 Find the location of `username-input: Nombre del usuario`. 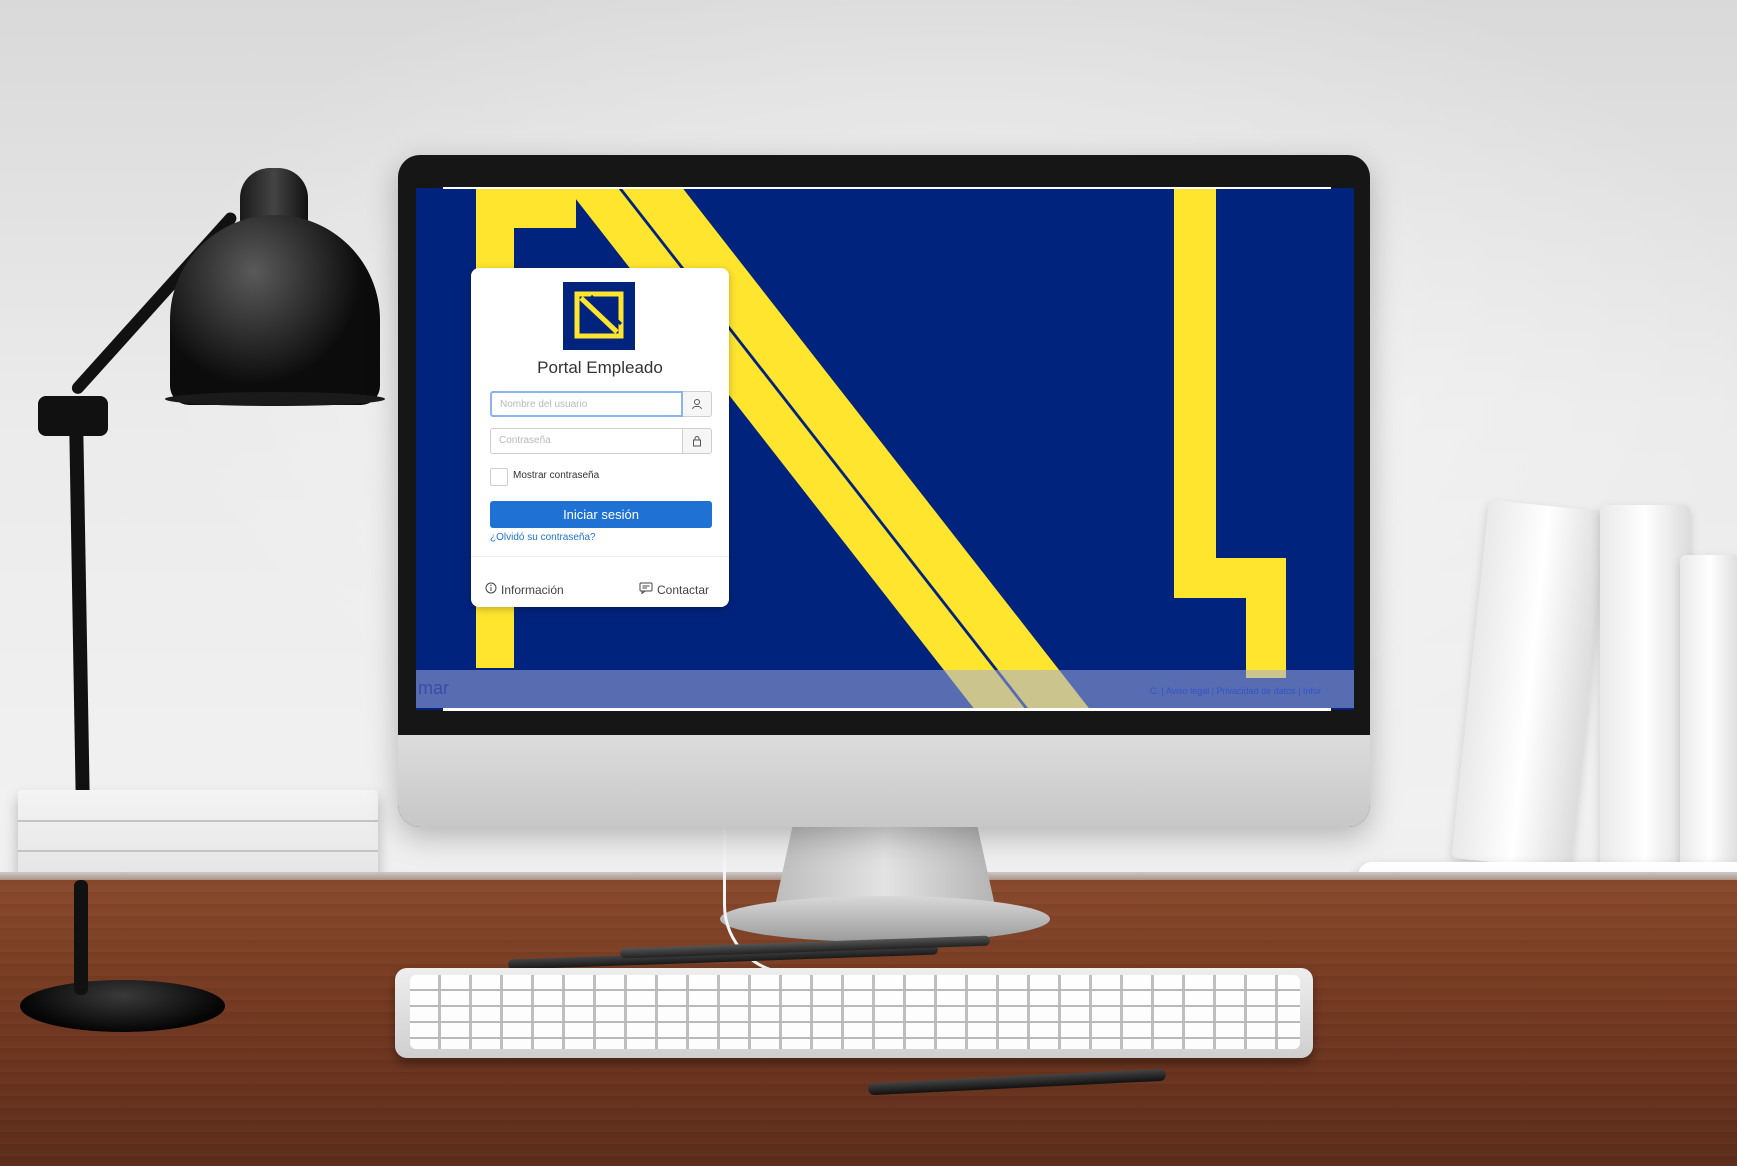

username-input: Nombre del usuario is located at coordinates (586, 404).